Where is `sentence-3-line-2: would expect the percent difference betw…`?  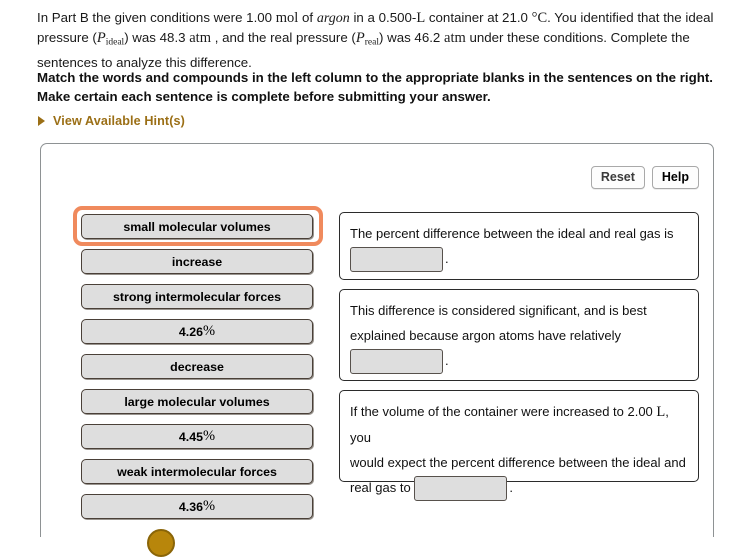
sentence-3-line-2: would expect the percent difference betw… is located at coordinates (518, 462).